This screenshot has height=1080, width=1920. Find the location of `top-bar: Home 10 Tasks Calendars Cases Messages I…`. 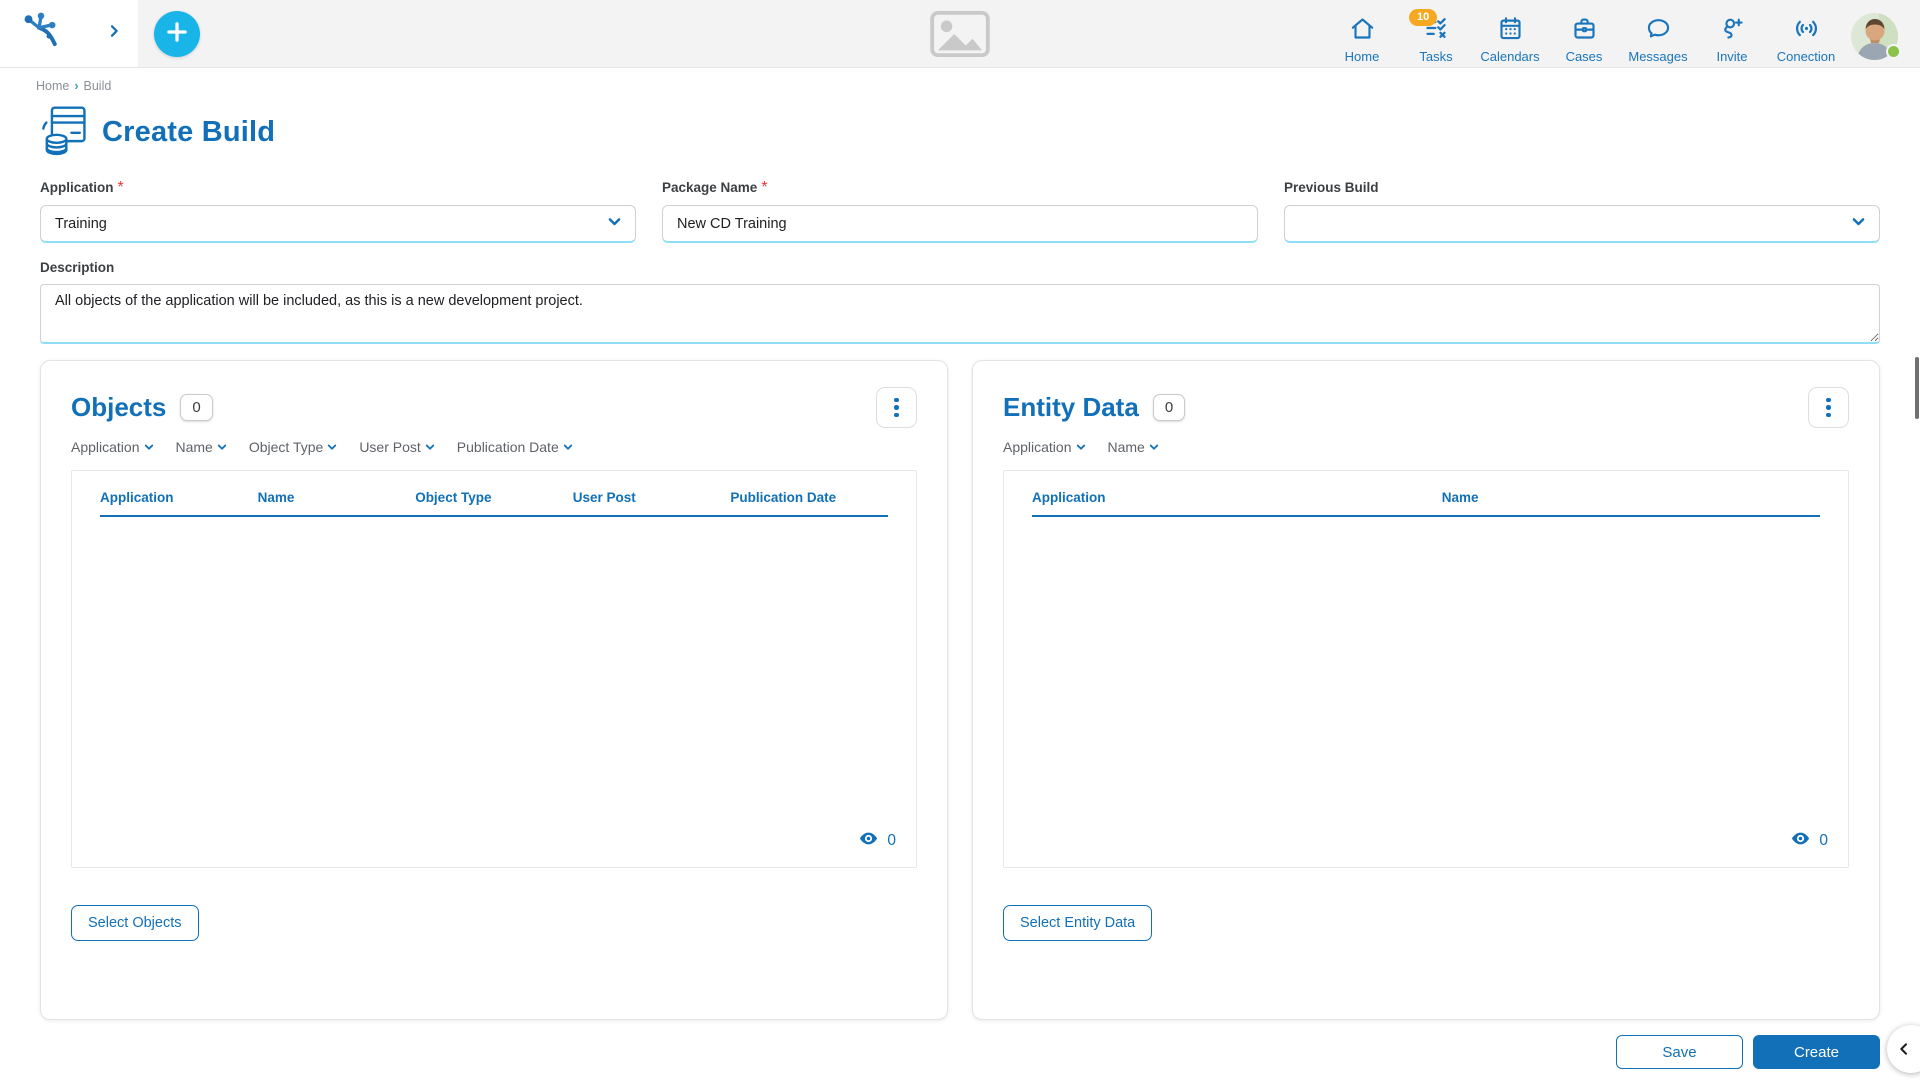

top-bar: Home 10 Tasks Calendars Cases Messages I… is located at coordinates (960, 34).